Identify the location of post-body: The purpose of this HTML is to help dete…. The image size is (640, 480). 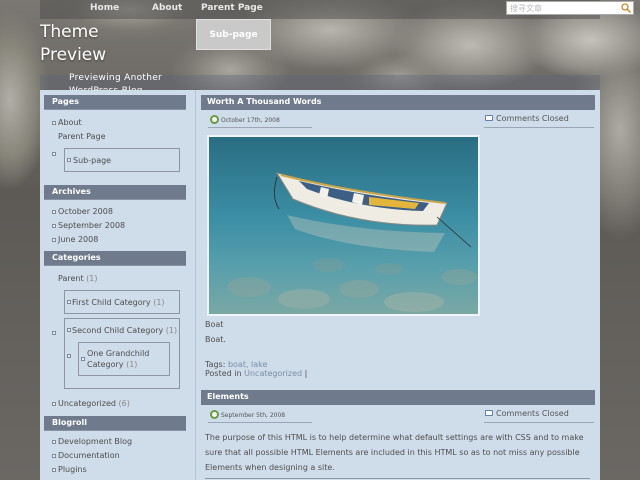
(394, 452).